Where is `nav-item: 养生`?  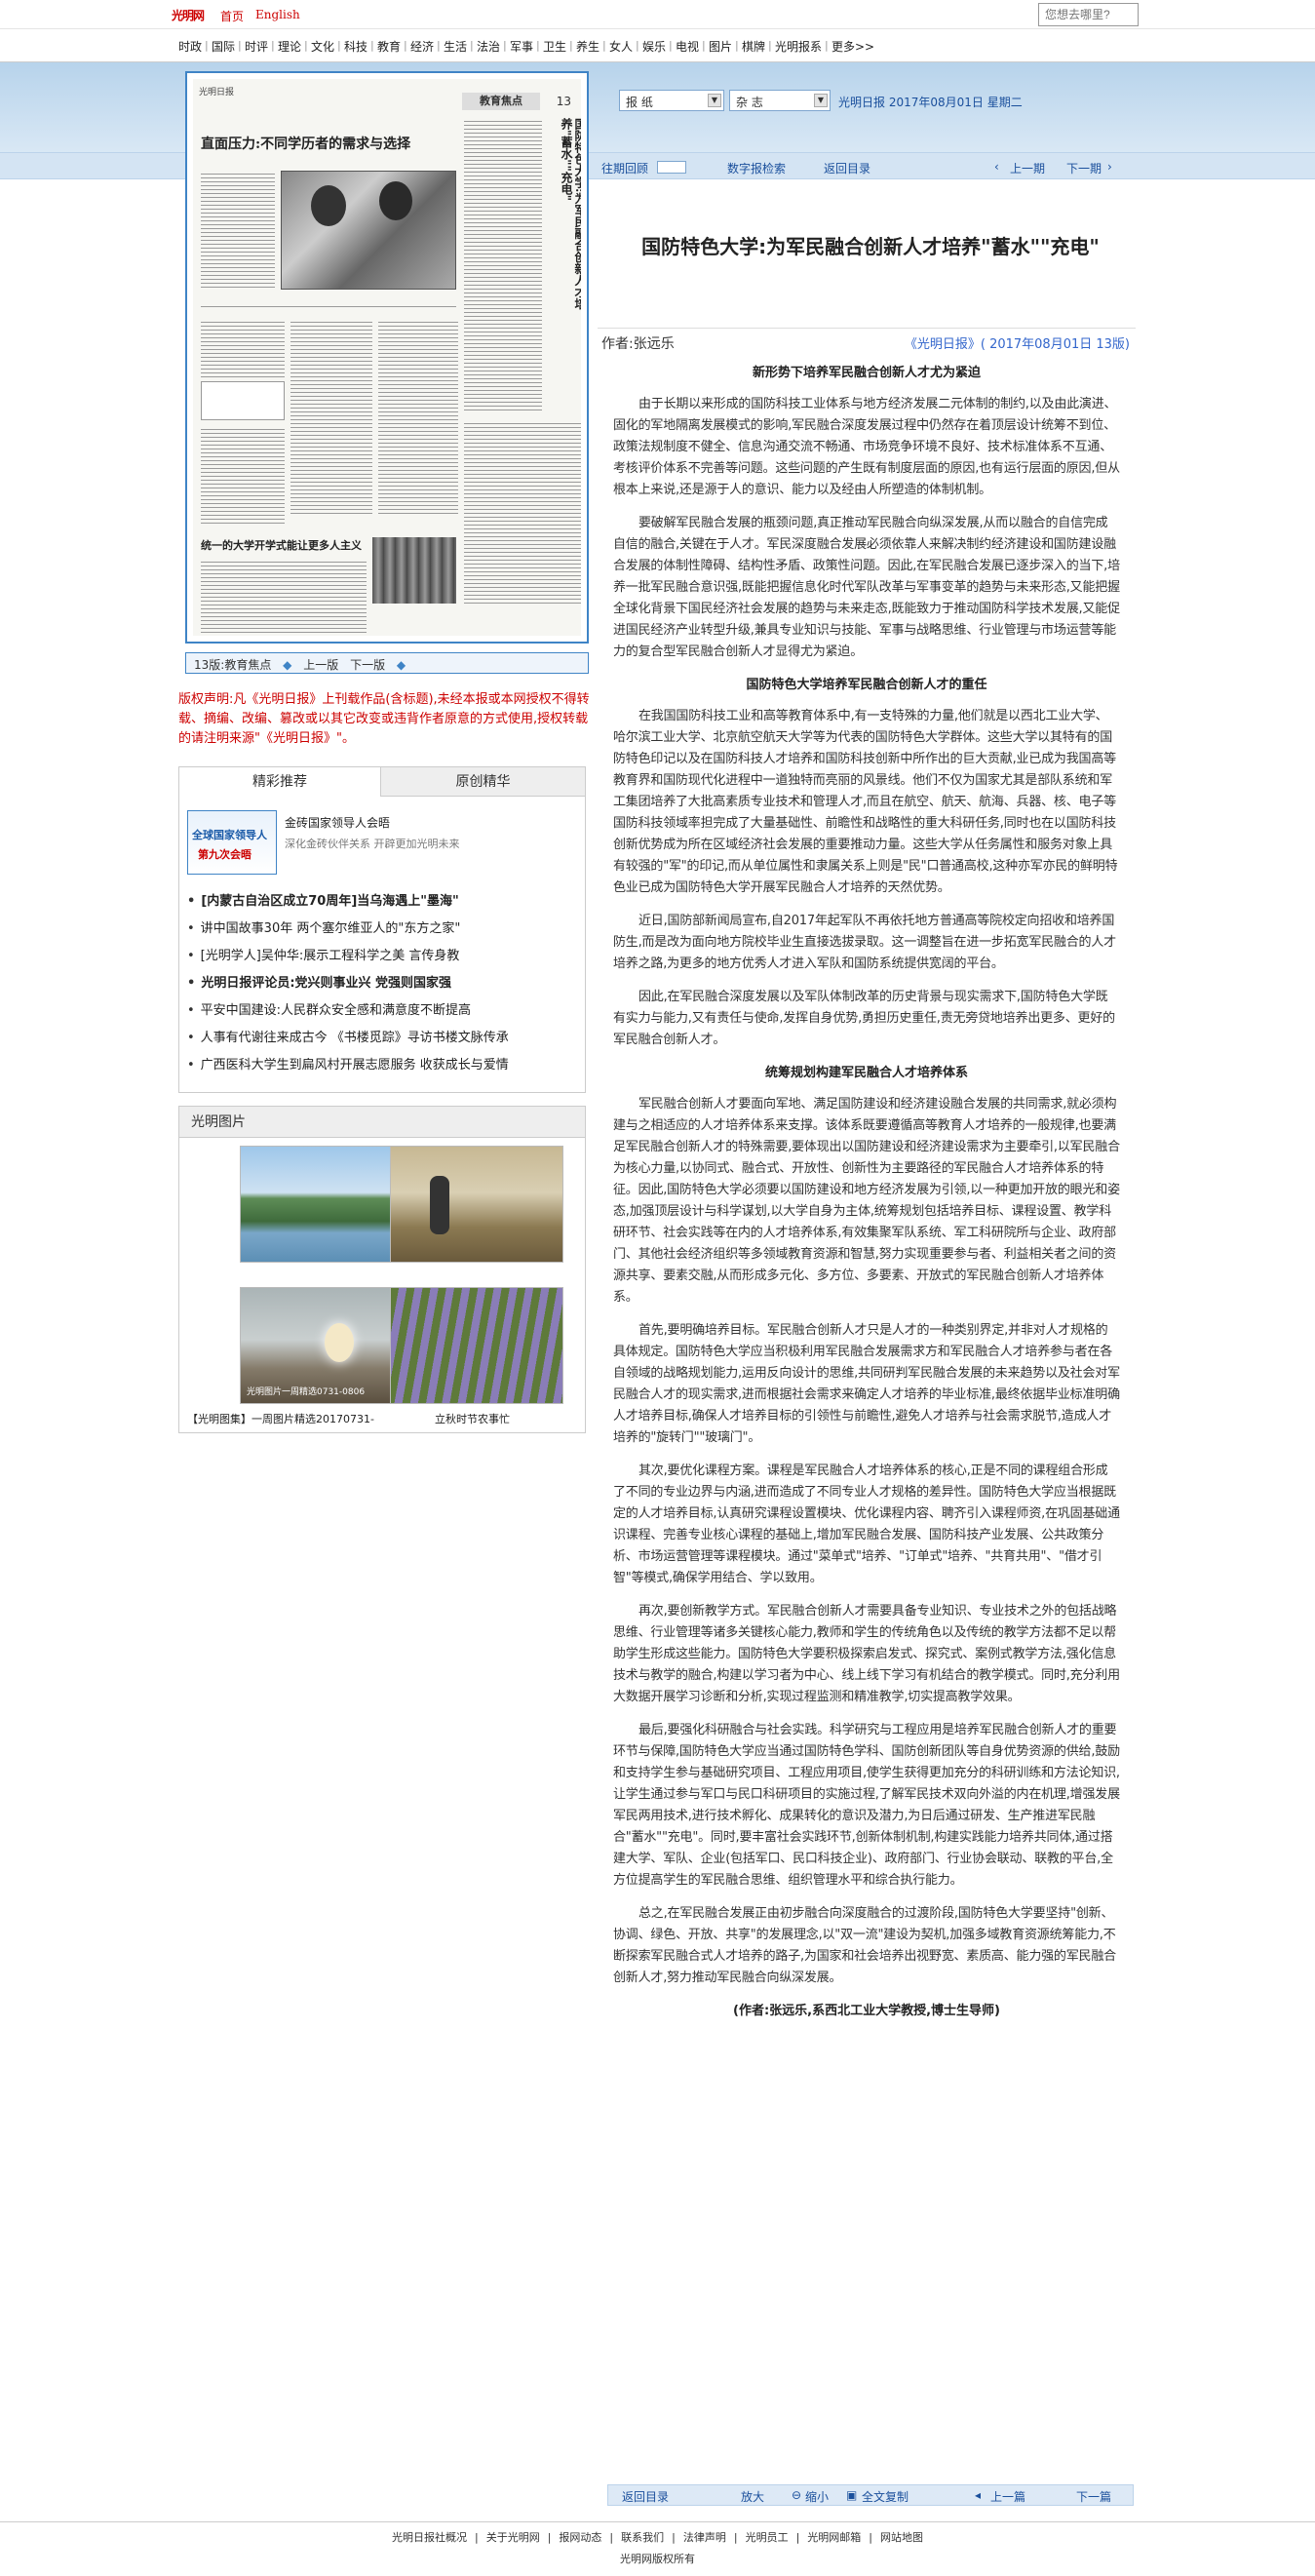
nav-item: 养生 is located at coordinates (587, 46).